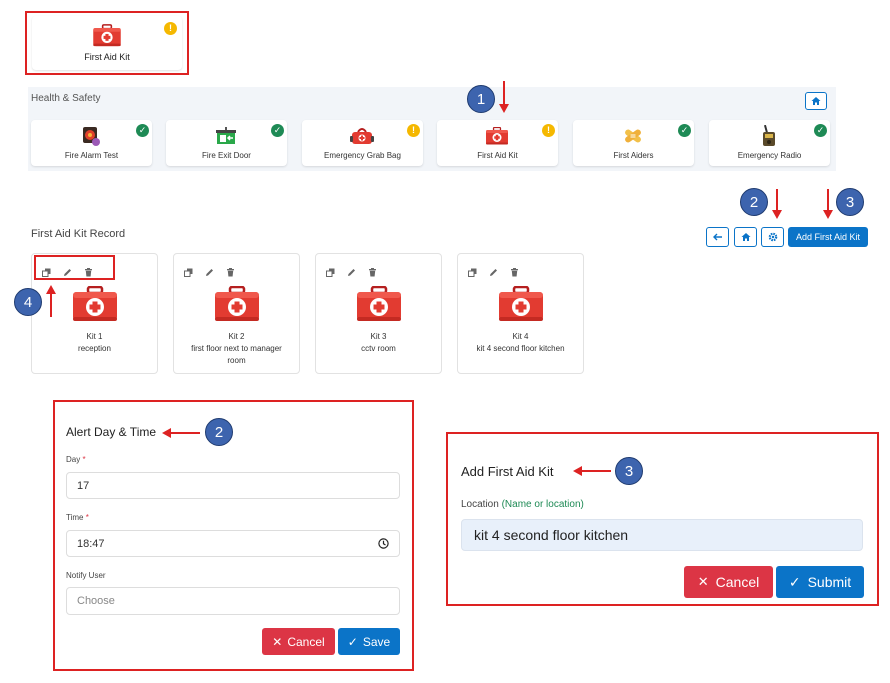 The width and height of the screenshot is (890, 683). Describe the element at coordinates (362, 155) in the screenshot. I see `hs-item-label: Emergency Grab Bag` at that location.